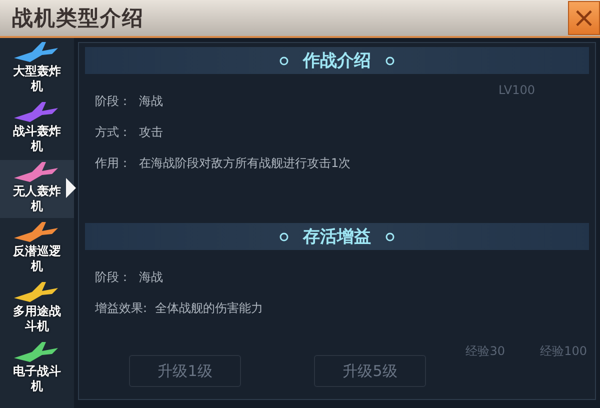  I want to click on section-title: 作战介绍, so click(337, 61).